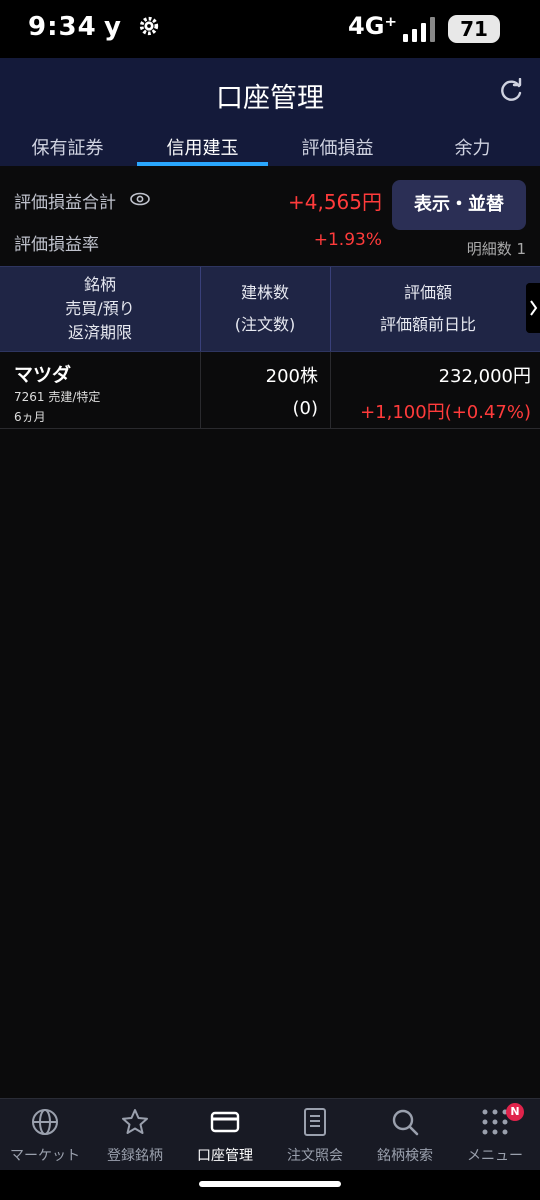 The width and height of the screenshot is (540, 1200). Describe the element at coordinates (472, 147) in the screenshot. I see `tab-buying-power: 余力` at that location.